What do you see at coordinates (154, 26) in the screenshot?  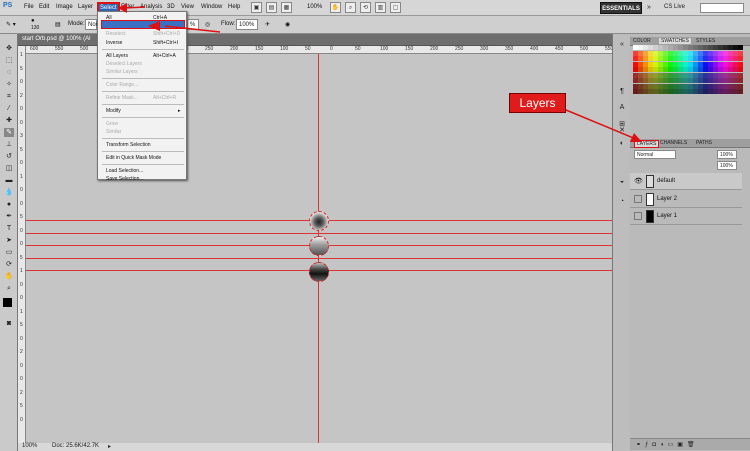 I see `arrowhead-deselect` at bounding box center [154, 26].